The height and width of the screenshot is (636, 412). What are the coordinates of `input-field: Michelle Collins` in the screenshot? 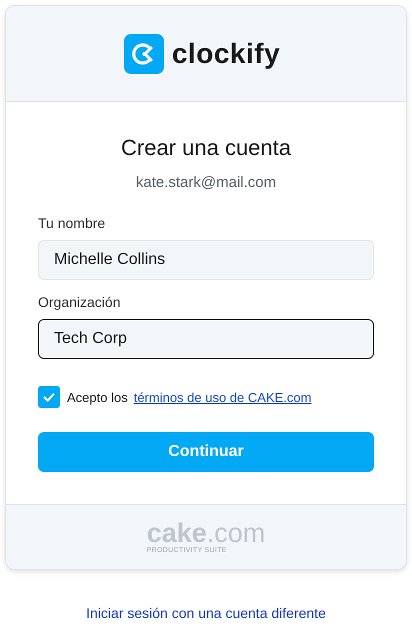 It's located at (206, 260).